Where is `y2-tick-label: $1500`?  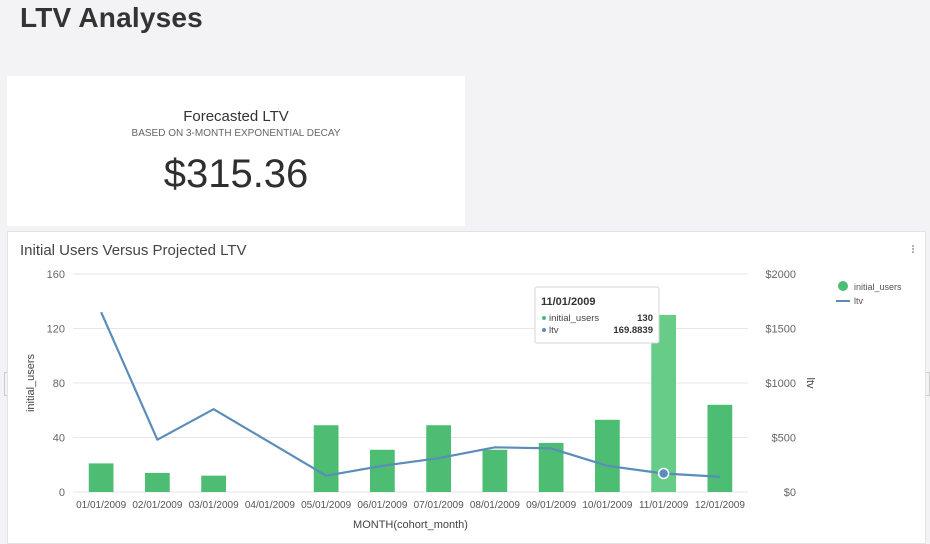 y2-tick-label: $1500 is located at coordinates (780, 330).